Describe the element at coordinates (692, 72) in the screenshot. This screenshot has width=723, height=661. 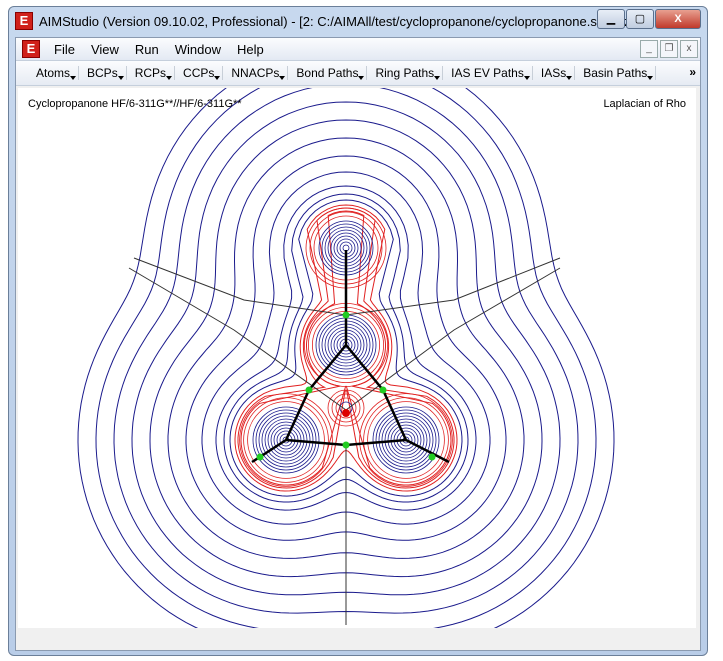
I see `toolbar-overflow-button: »` at that location.